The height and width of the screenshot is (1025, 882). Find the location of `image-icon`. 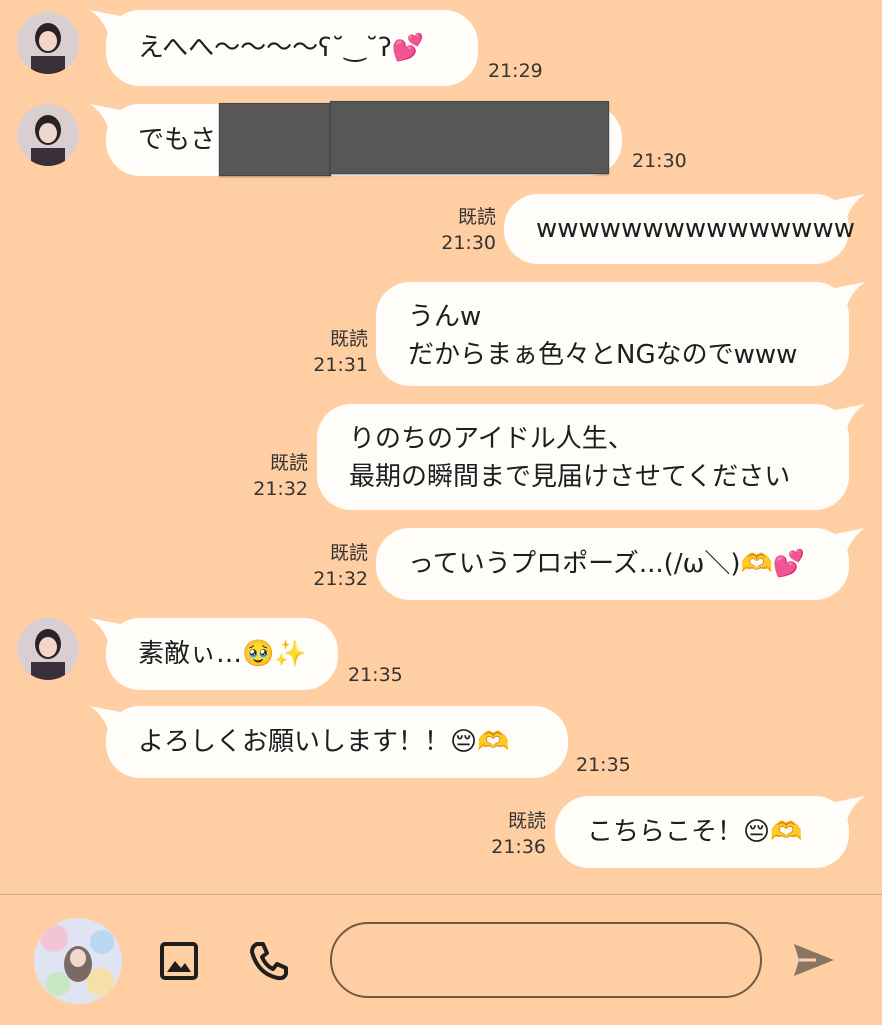

image-icon is located at coordinates (179, 961).